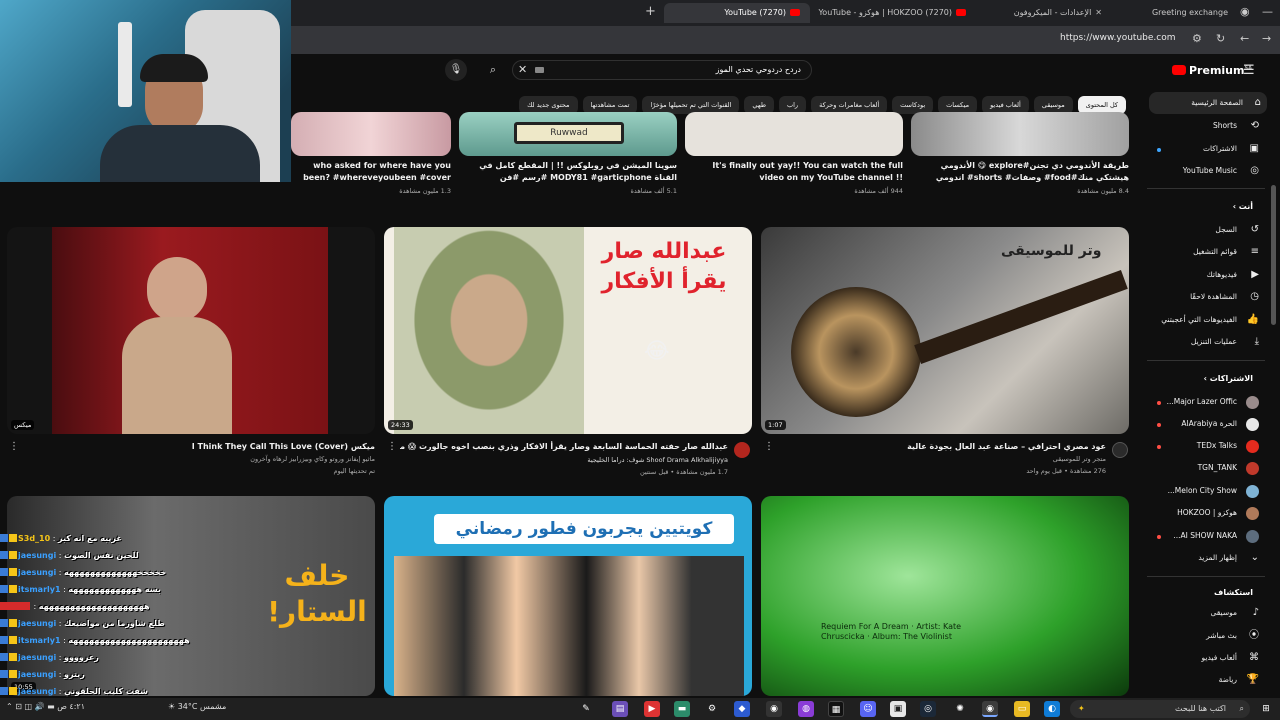  What do you see at coordinates (652, 709) in the screenshot?
I see `app-icon: ▶` at bounding box center [652, 709].